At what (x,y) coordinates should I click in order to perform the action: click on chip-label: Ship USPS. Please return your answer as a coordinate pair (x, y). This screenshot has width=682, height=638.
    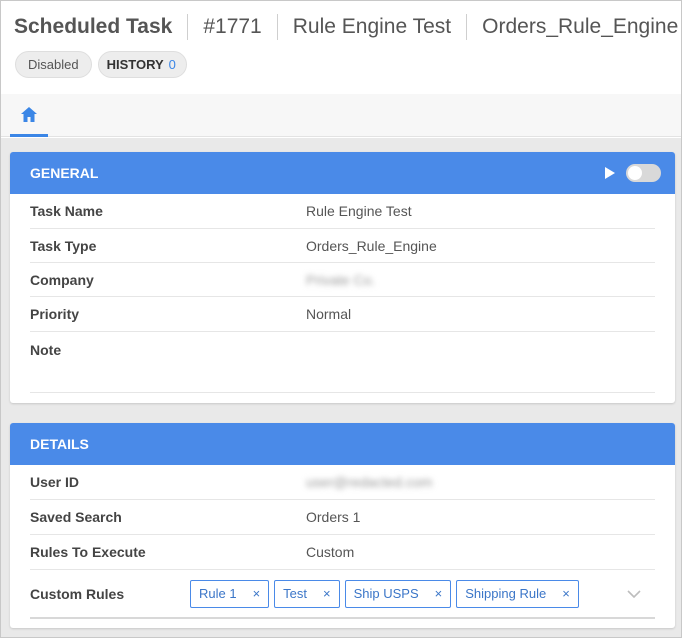
    Looking at the image, I should click on (386, 593).